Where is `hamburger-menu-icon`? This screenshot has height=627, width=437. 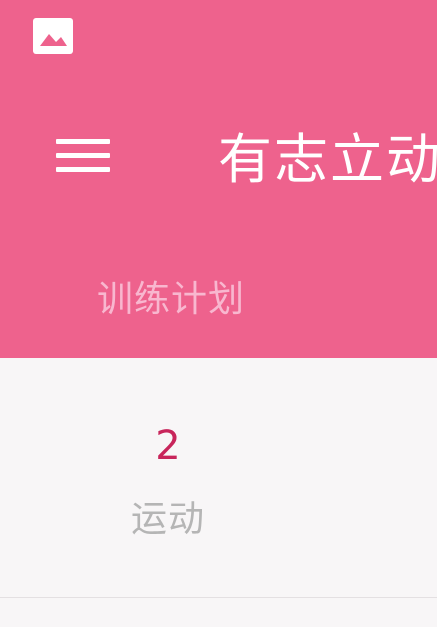
hamburger-menu-icon is located at coordinates (83, 155).